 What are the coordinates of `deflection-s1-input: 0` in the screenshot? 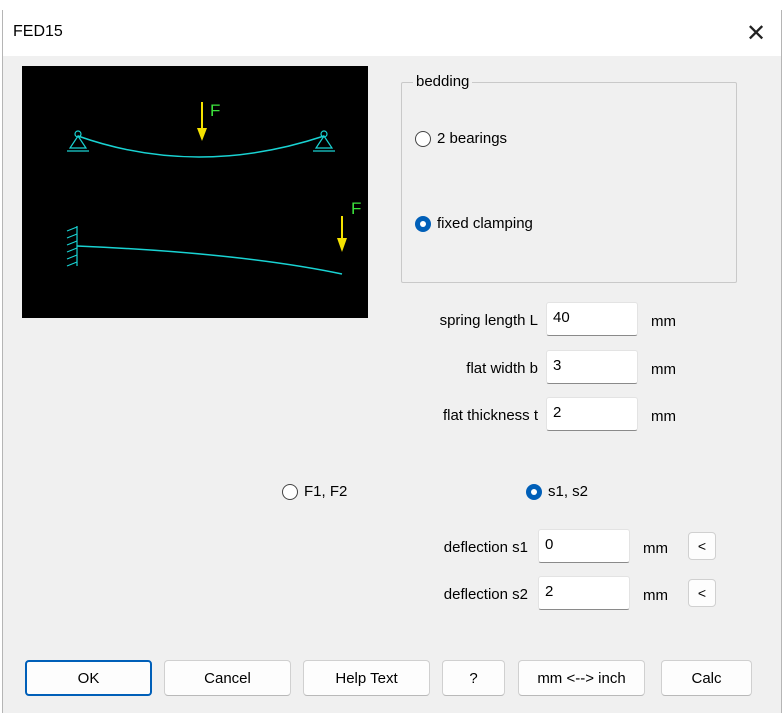 It's located at (584, 546).